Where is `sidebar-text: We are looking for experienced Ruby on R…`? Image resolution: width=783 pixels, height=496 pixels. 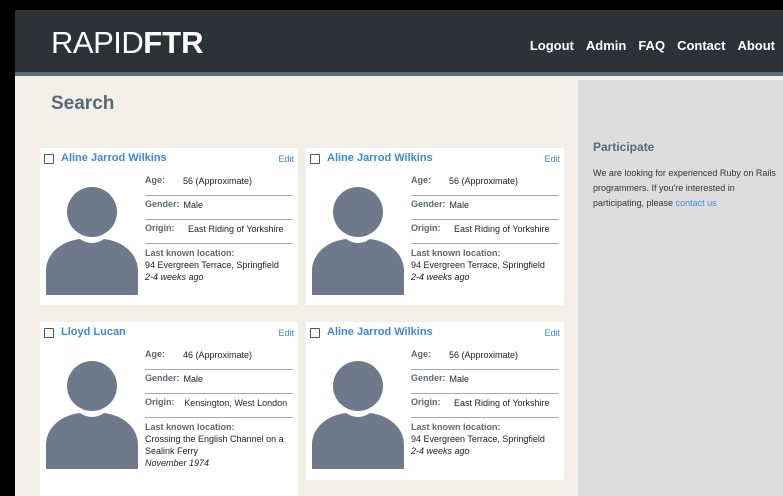
sidebar-text: We are looking for experienced Ruby on R… is located at coordinates (685, 188).